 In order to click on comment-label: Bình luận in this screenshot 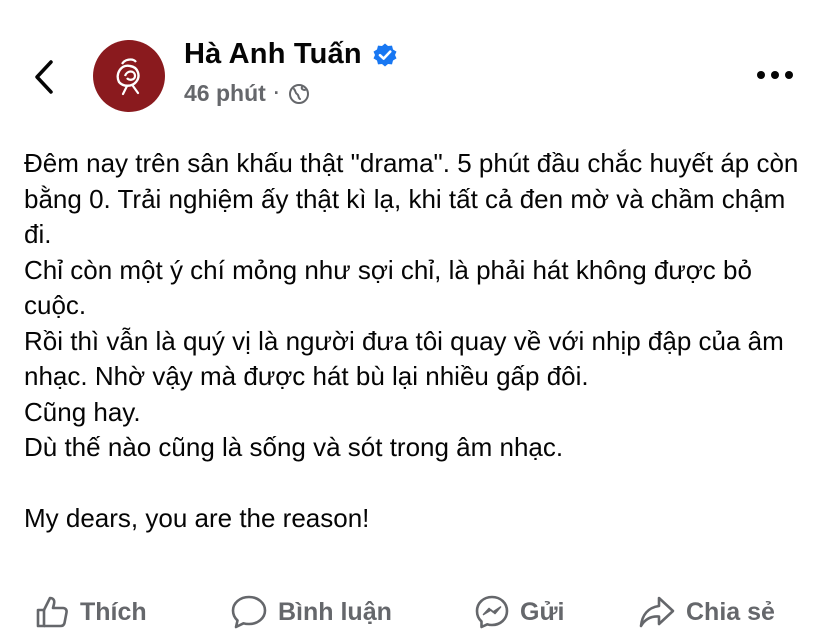, I will do `click(335, 611)`.